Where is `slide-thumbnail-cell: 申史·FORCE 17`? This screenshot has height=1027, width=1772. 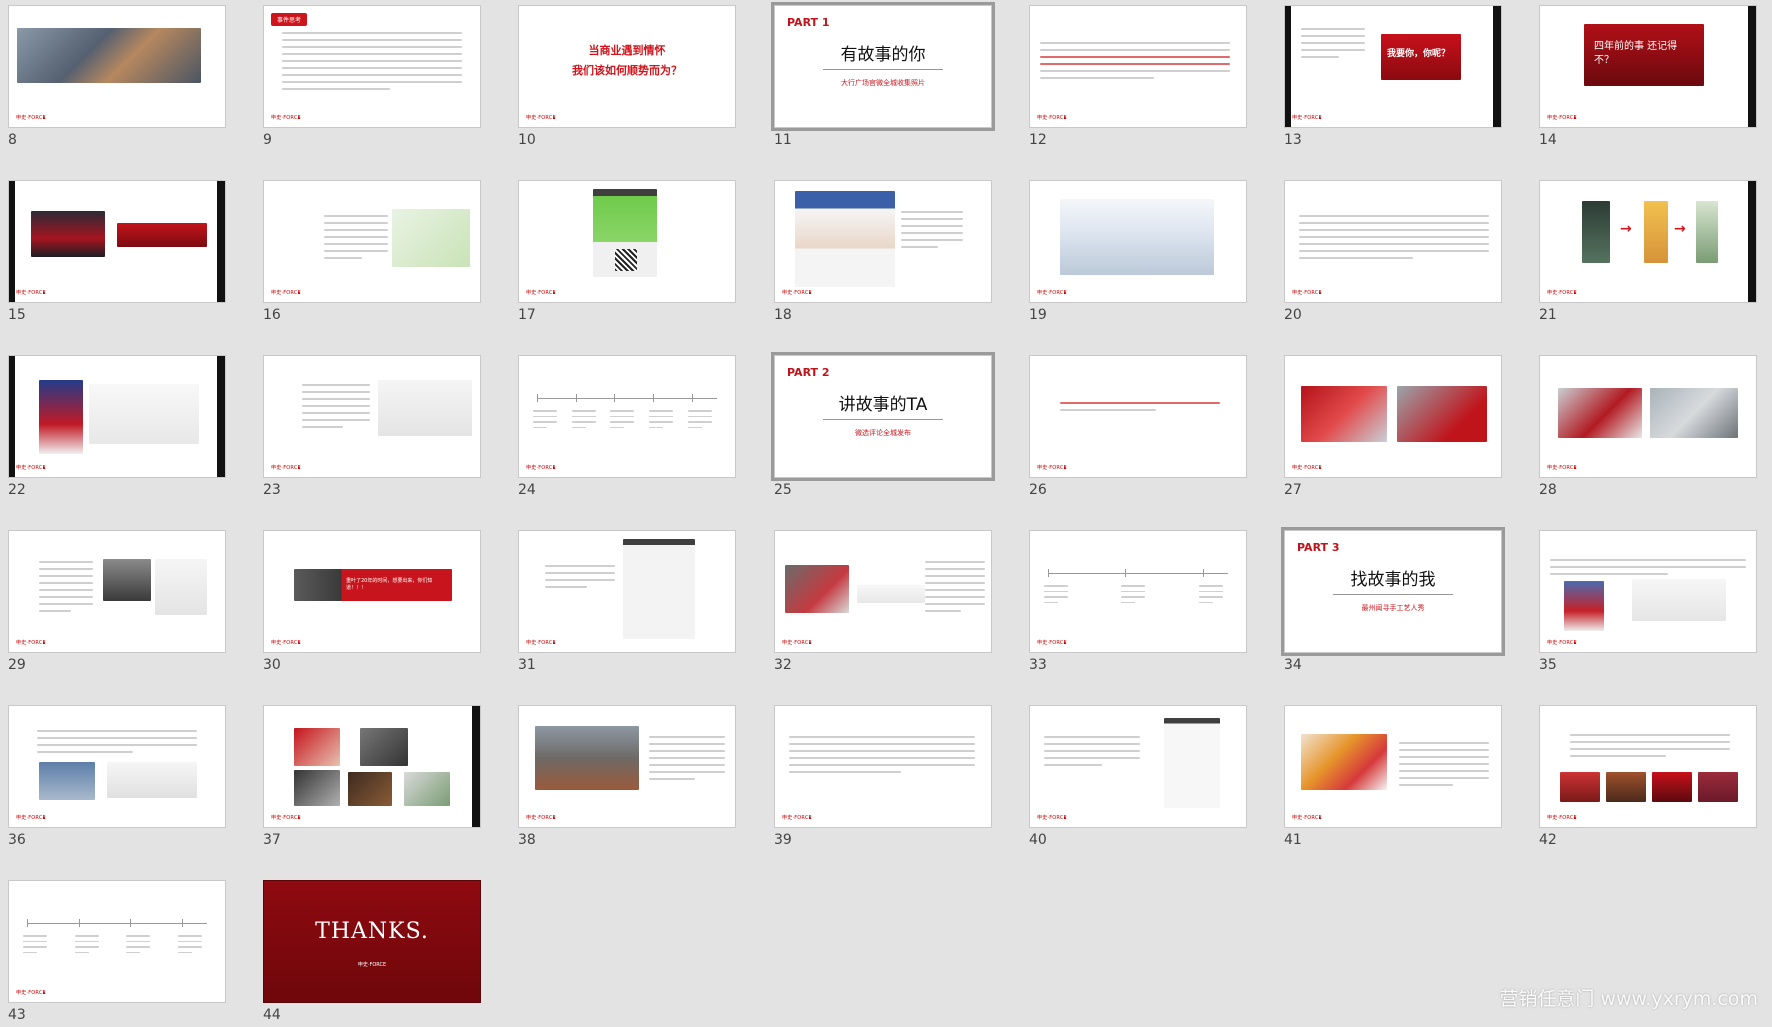
slide-thumbnail-cell: 申史·FORCE 17 is located at coordinates (627, 253).